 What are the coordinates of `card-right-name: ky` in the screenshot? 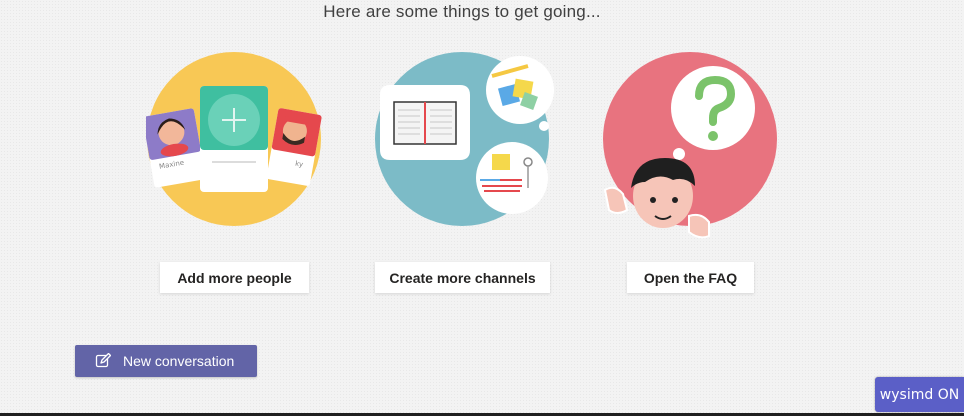 It's located at (299, 164).